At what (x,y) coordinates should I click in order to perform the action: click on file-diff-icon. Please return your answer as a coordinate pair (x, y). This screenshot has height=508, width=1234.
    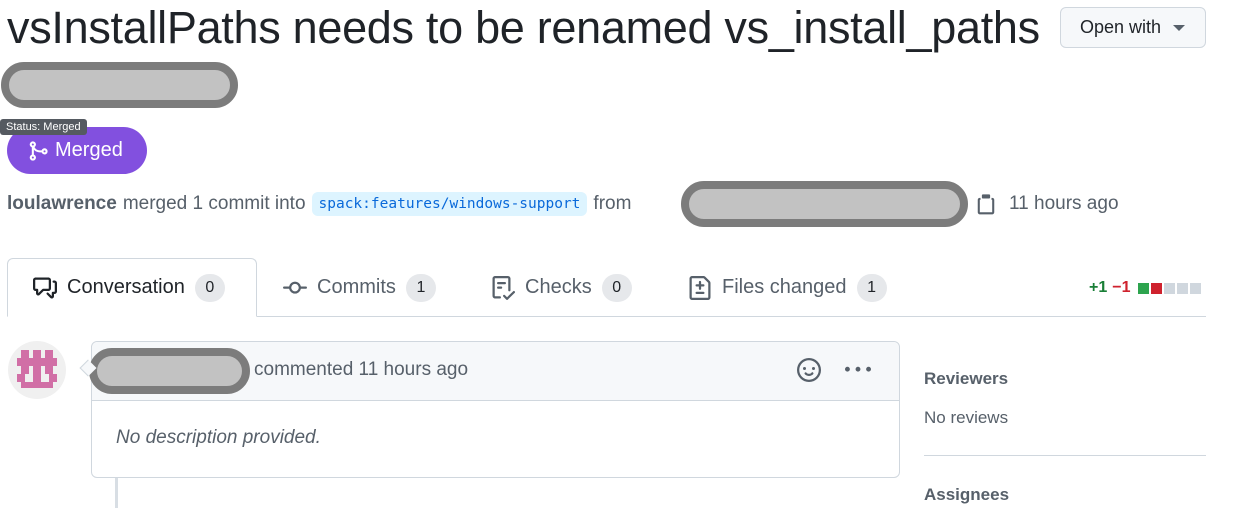
    Looking at the image, I should click on (700, 287).